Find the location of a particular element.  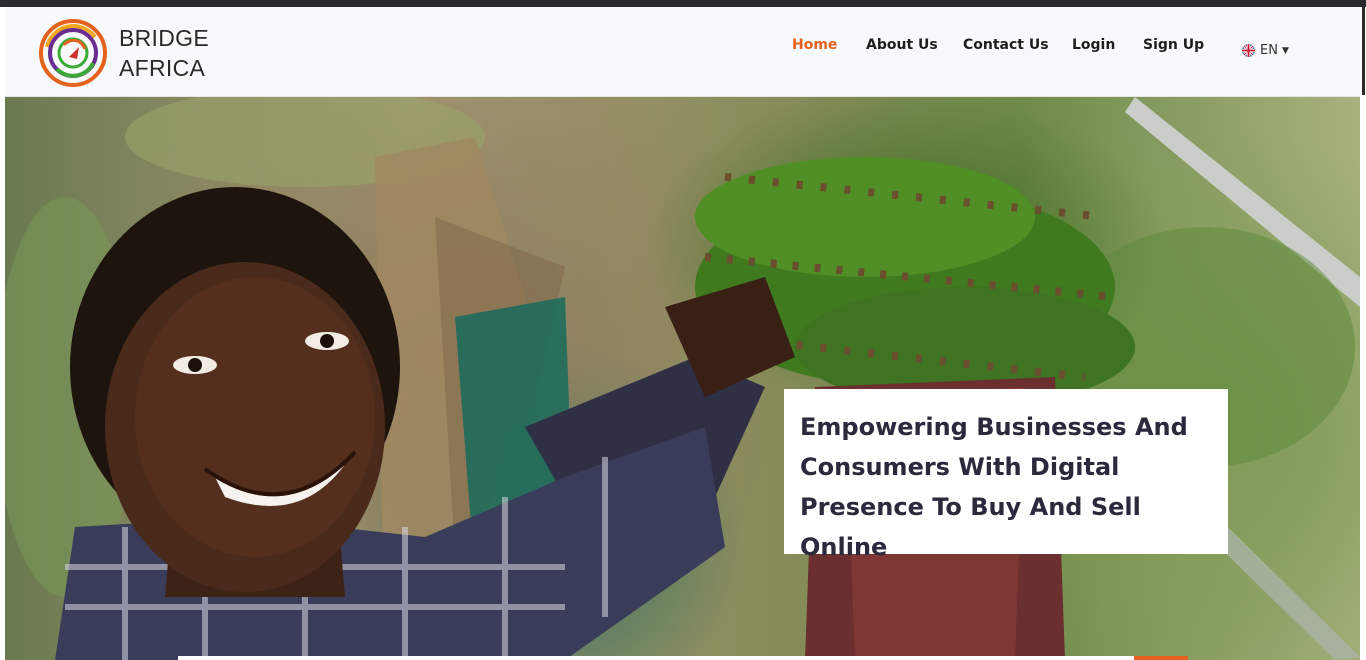

nav-home: Home is located at coordinates (814, 45).